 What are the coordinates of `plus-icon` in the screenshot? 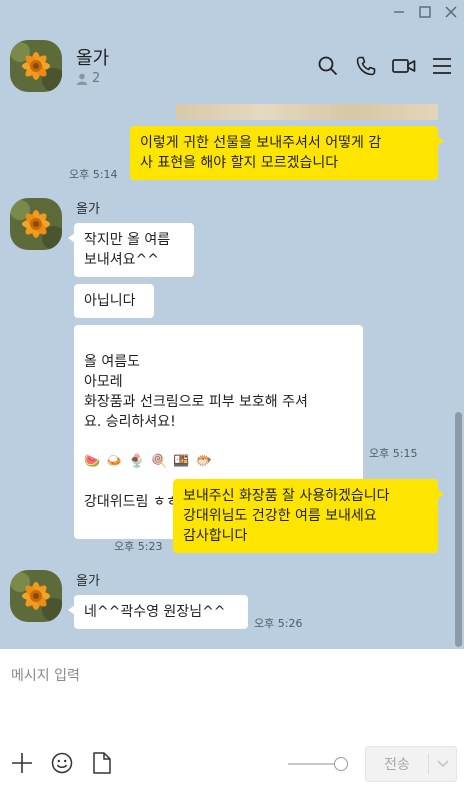 It's located at (22, 763).